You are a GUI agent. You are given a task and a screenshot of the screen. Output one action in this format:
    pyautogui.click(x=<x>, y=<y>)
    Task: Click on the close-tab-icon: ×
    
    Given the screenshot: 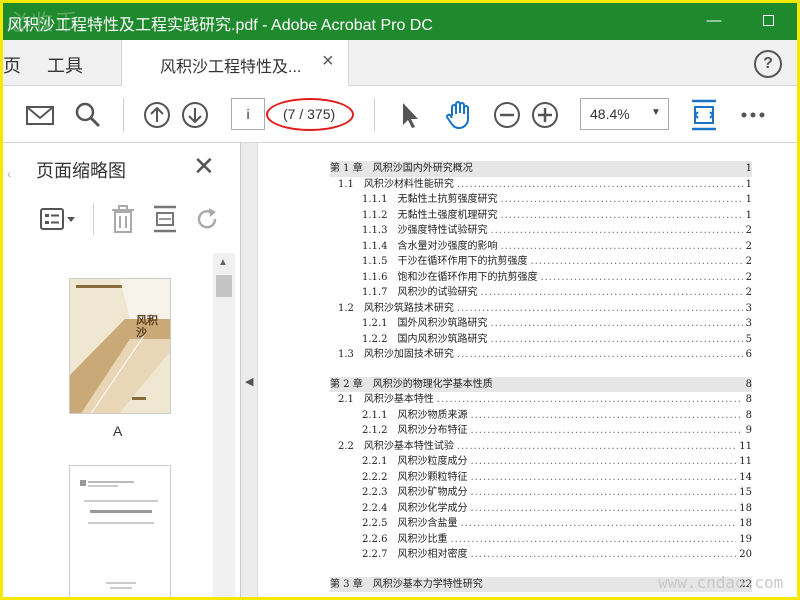 What is the action you would take?
    pyautogui.click(x=328, y=61)
    